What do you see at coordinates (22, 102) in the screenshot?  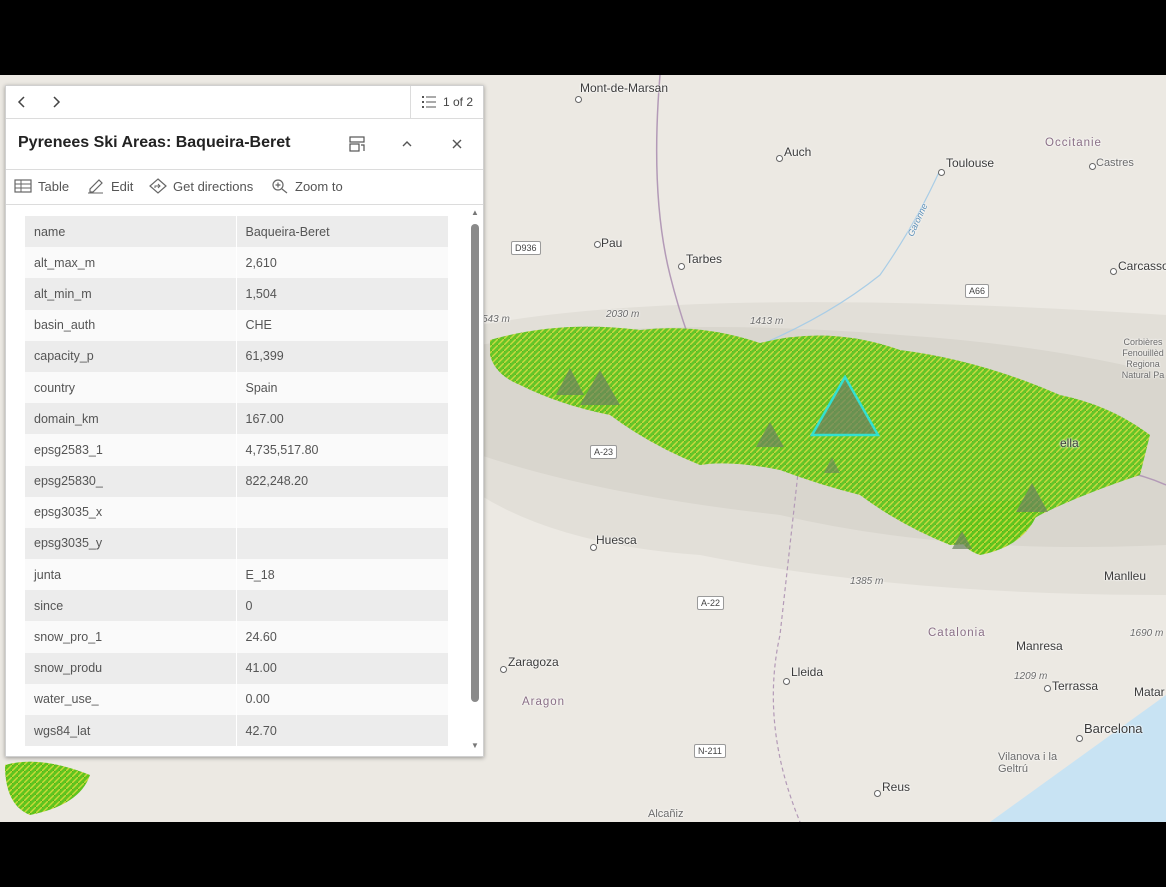 I see `previous-feature-button` at bounding box center [22, 102].